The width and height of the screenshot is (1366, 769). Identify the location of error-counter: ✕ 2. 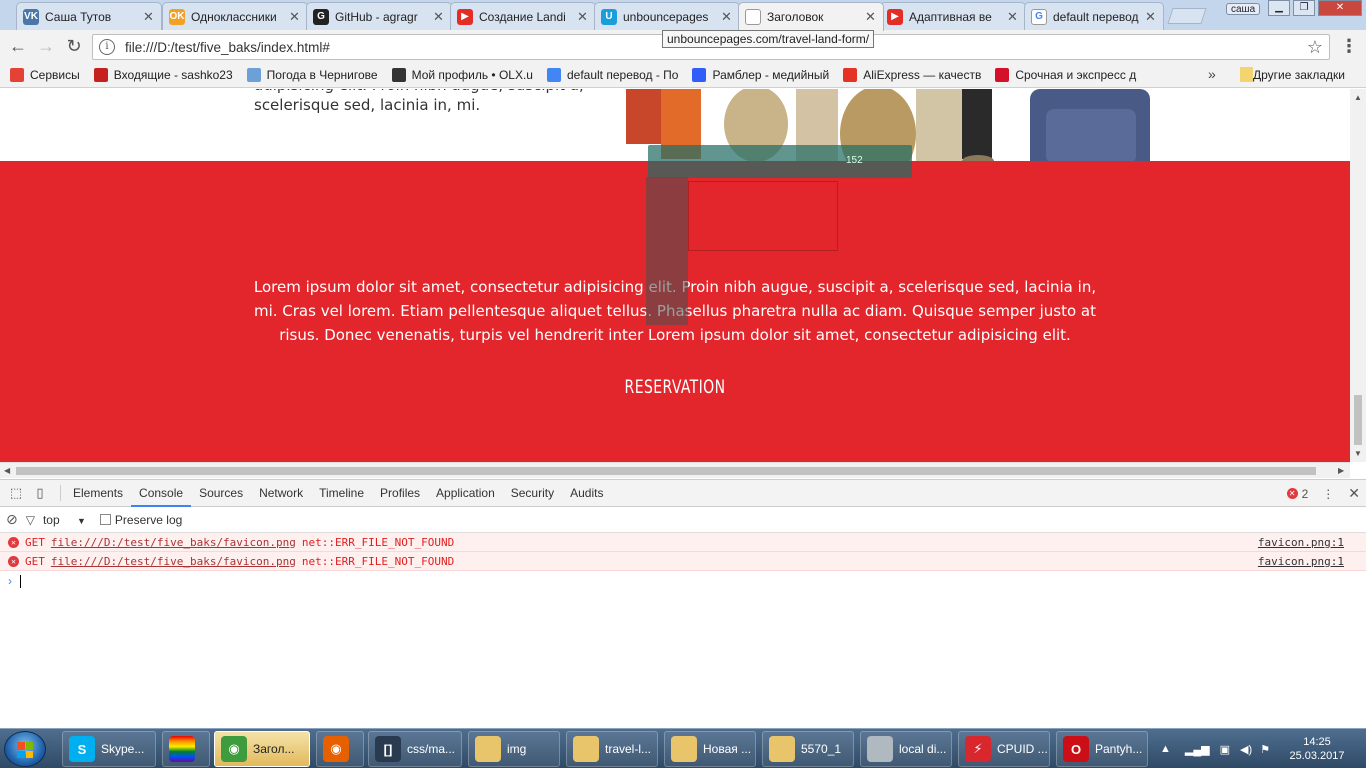
(1297, 494).